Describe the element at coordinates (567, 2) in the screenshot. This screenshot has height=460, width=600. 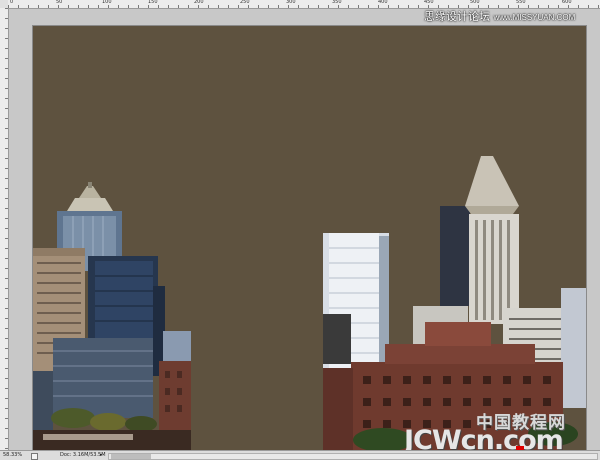
I see `ruler-label: 600` at that location.